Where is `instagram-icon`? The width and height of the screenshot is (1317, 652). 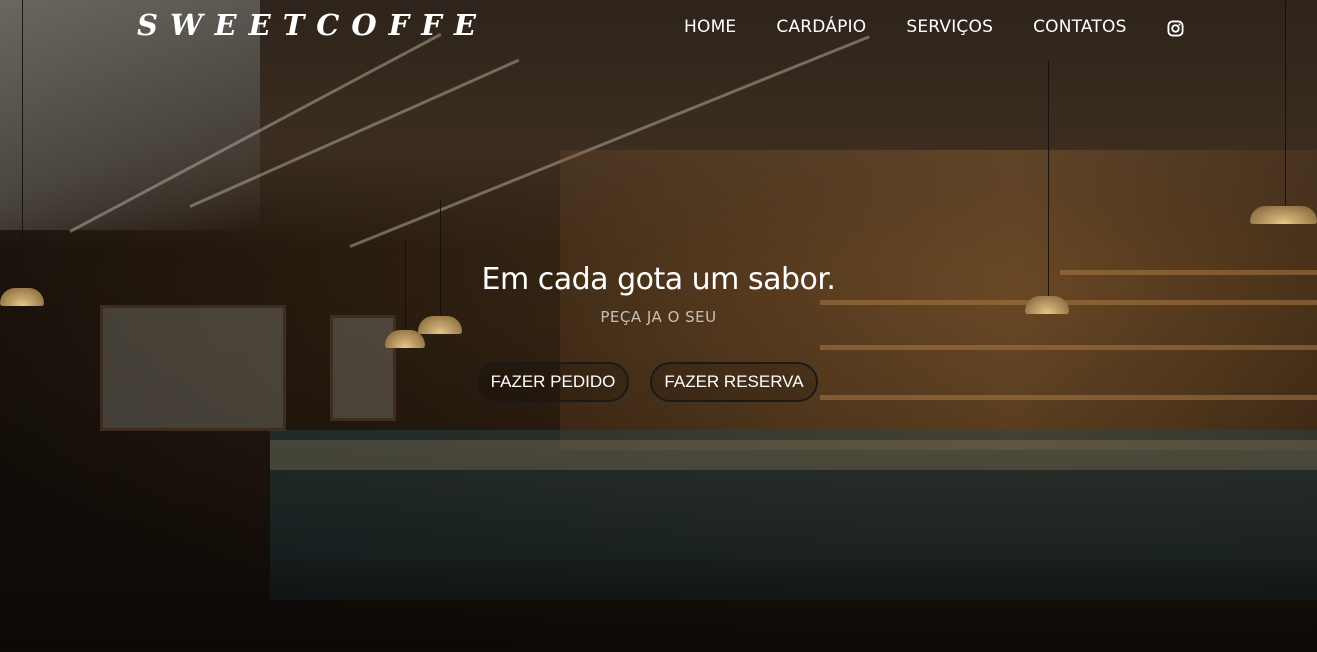 instagram-icon is located at coordinates (1175, 28).